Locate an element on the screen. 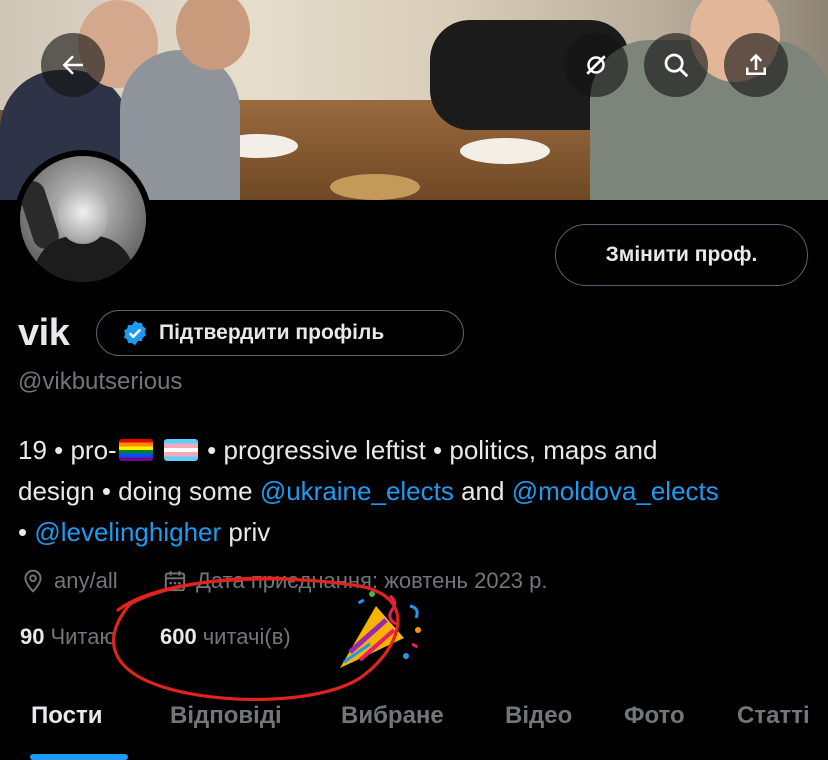 This screenshot has width=828, height=760. banner-bread-basket is located at coordinates (375, 187).